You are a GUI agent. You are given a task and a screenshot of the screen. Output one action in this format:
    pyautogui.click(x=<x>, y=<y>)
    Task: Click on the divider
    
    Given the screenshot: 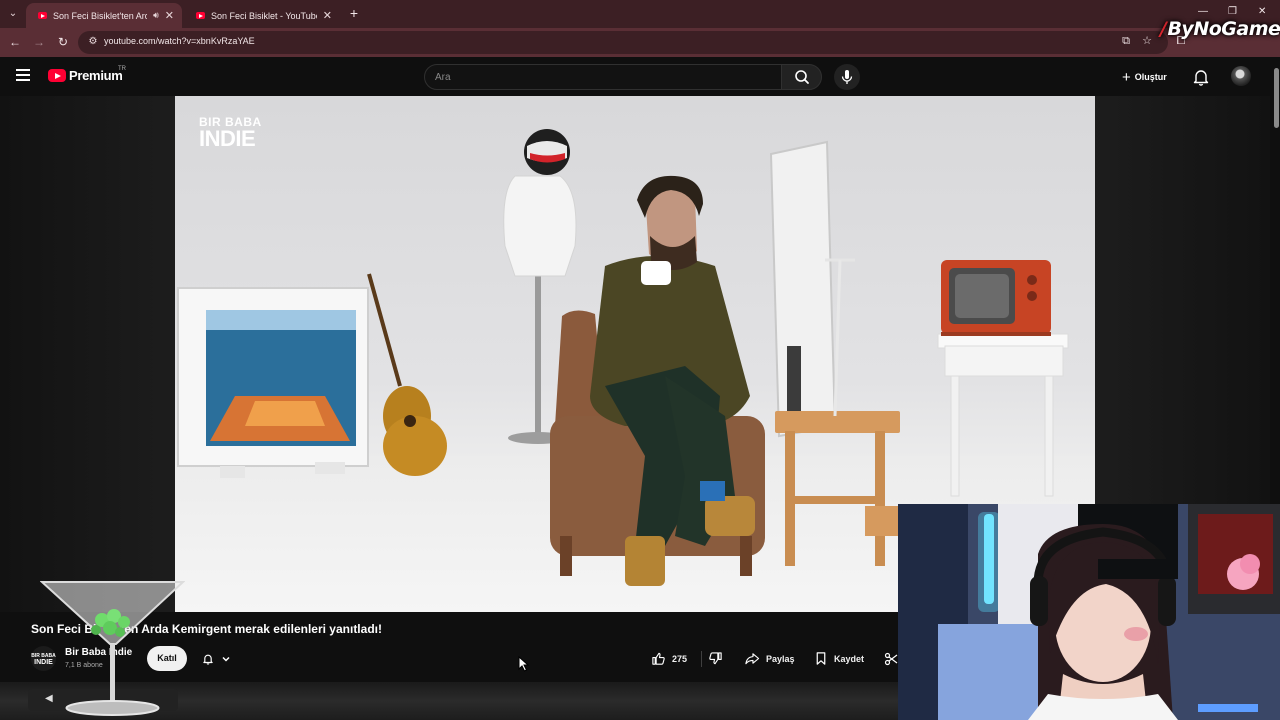 What is the action you would take?
    pyautogui.click(x=702, y=658)
    